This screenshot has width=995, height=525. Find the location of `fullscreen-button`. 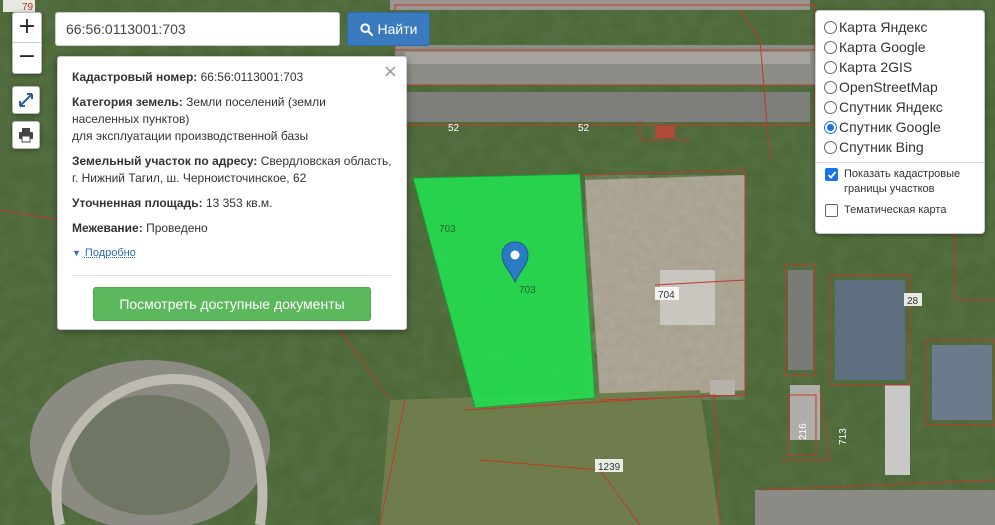

fullscreen-button is located at coordinates (26, 100).